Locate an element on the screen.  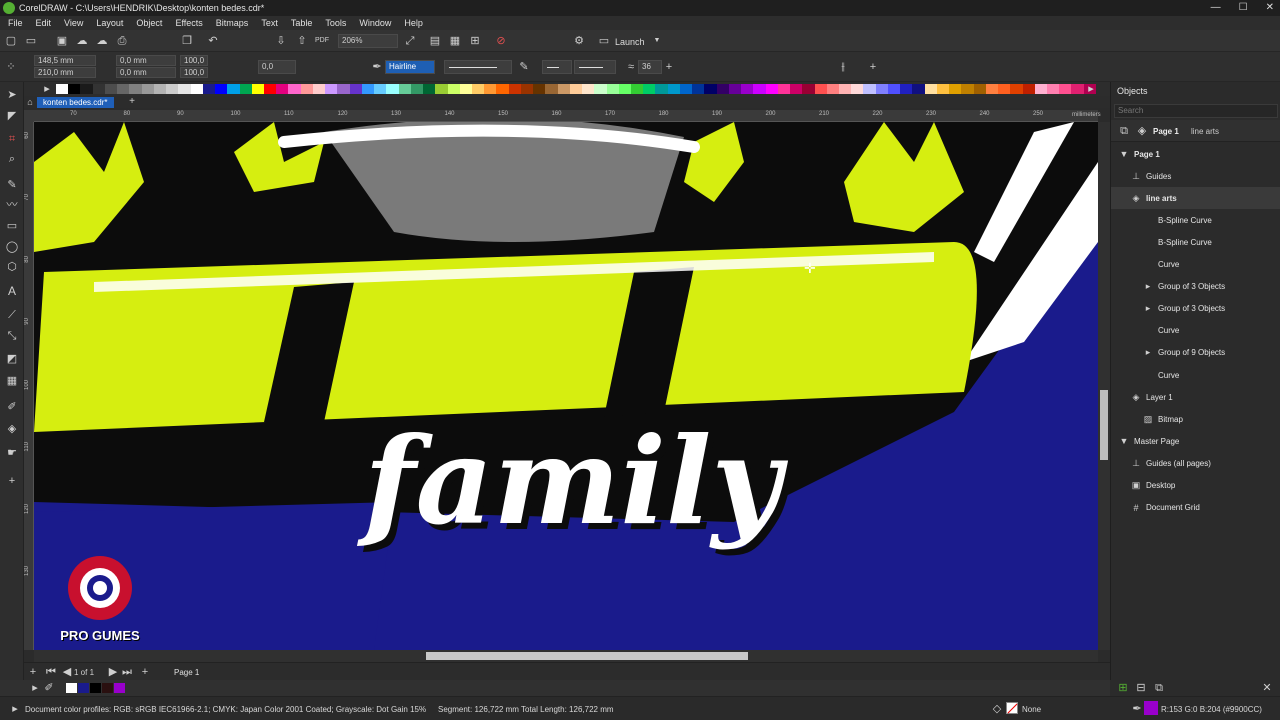
align-nodes-icon: ⫲ is located at coordinates (843, 67).